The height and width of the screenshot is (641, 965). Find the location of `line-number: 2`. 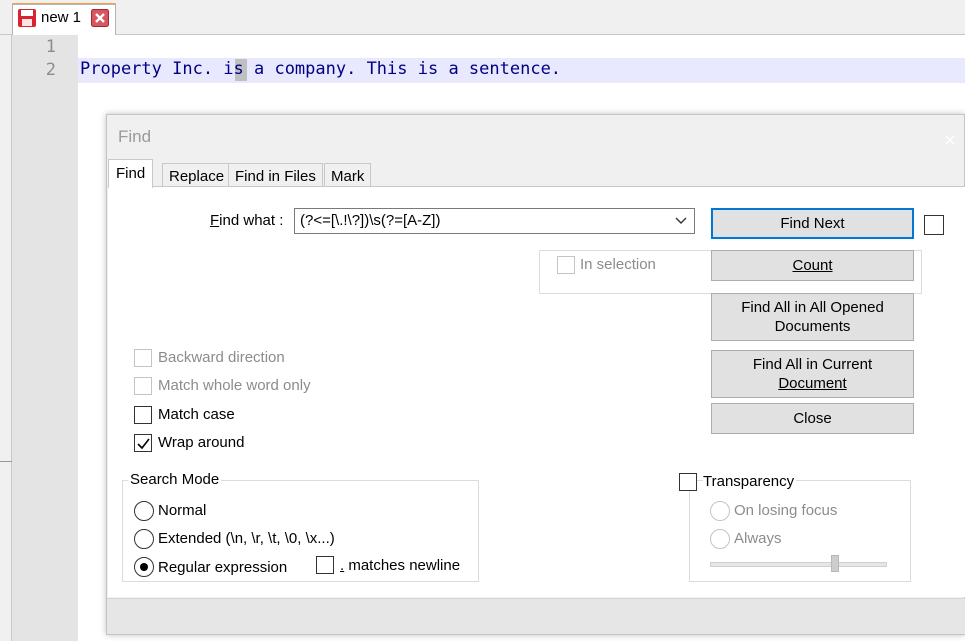

line-number: 2 is located at coordinates (50, 70).